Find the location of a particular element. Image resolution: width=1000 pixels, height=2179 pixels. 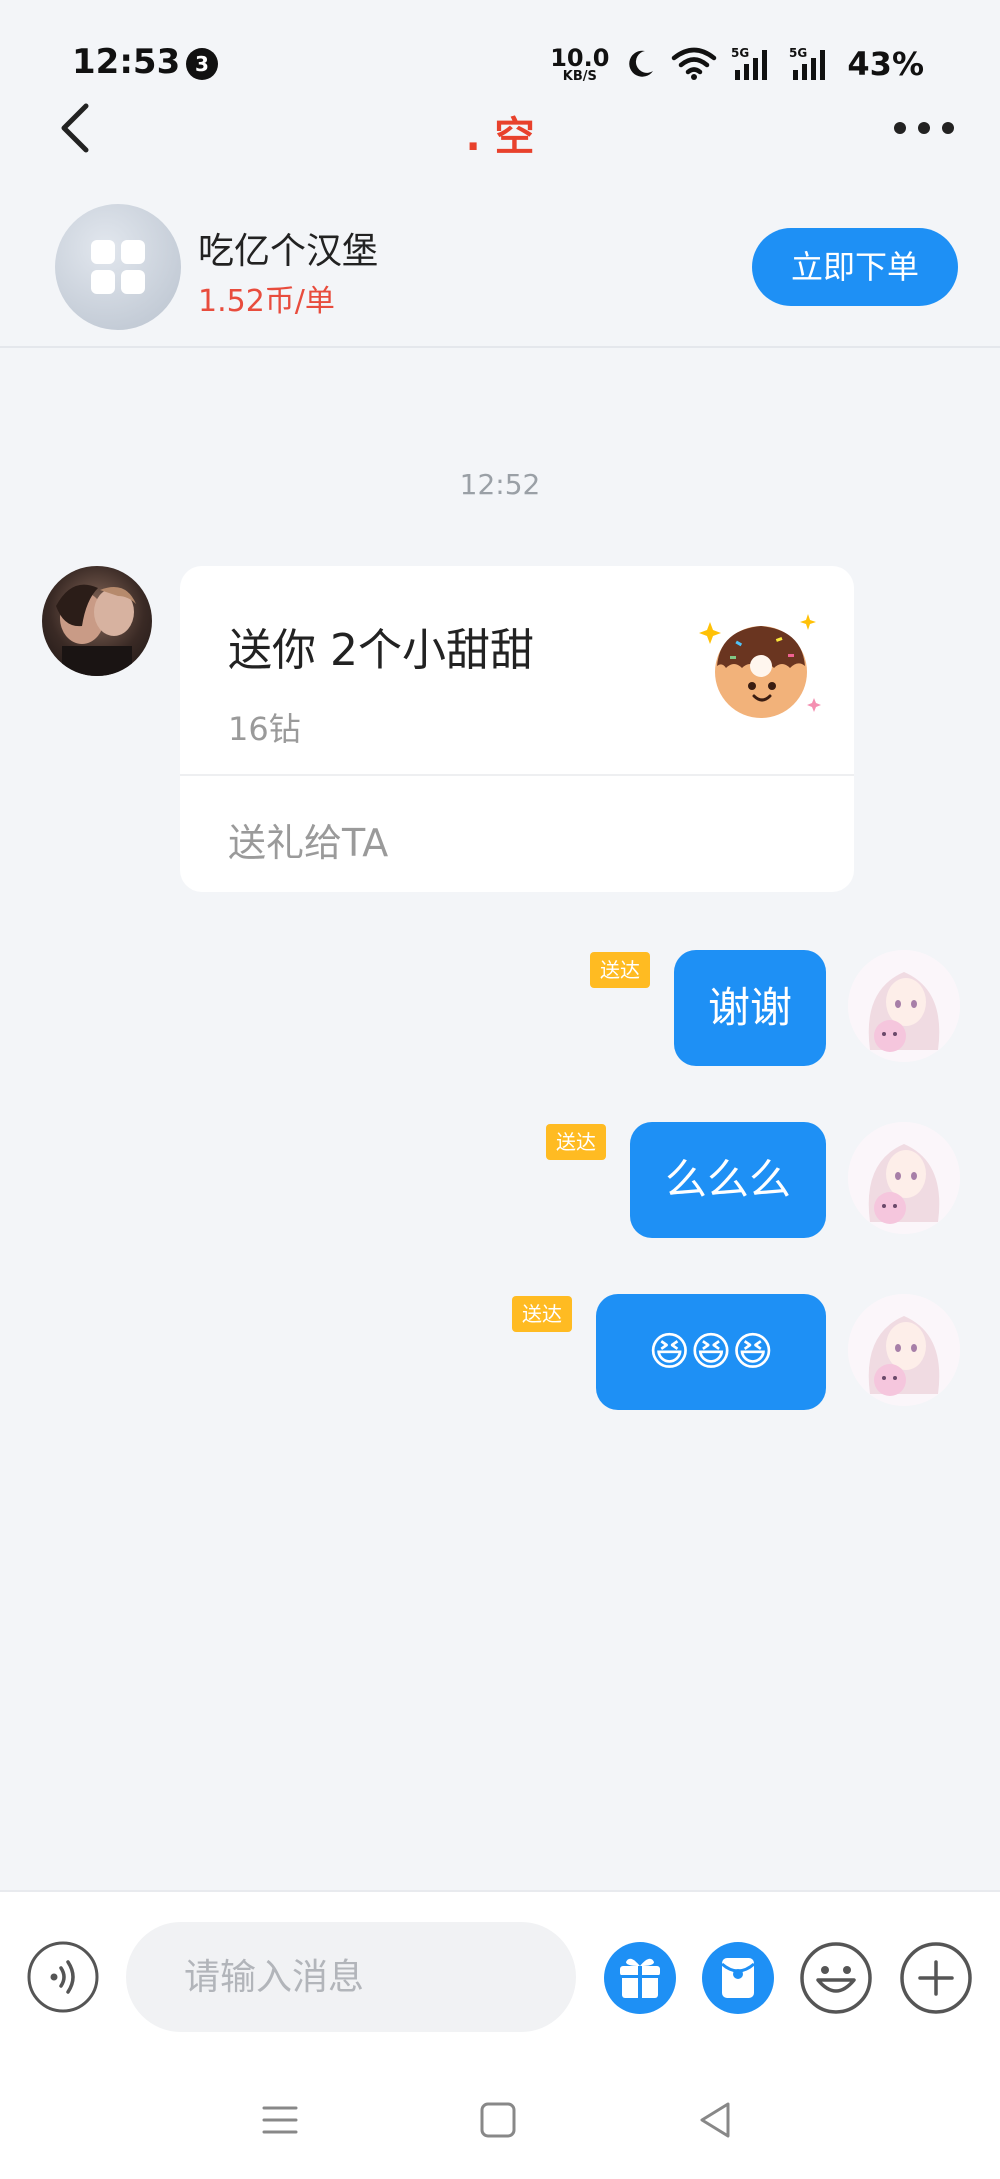

chat-timestamp: 12:52 is located at coordinates (500, 484).